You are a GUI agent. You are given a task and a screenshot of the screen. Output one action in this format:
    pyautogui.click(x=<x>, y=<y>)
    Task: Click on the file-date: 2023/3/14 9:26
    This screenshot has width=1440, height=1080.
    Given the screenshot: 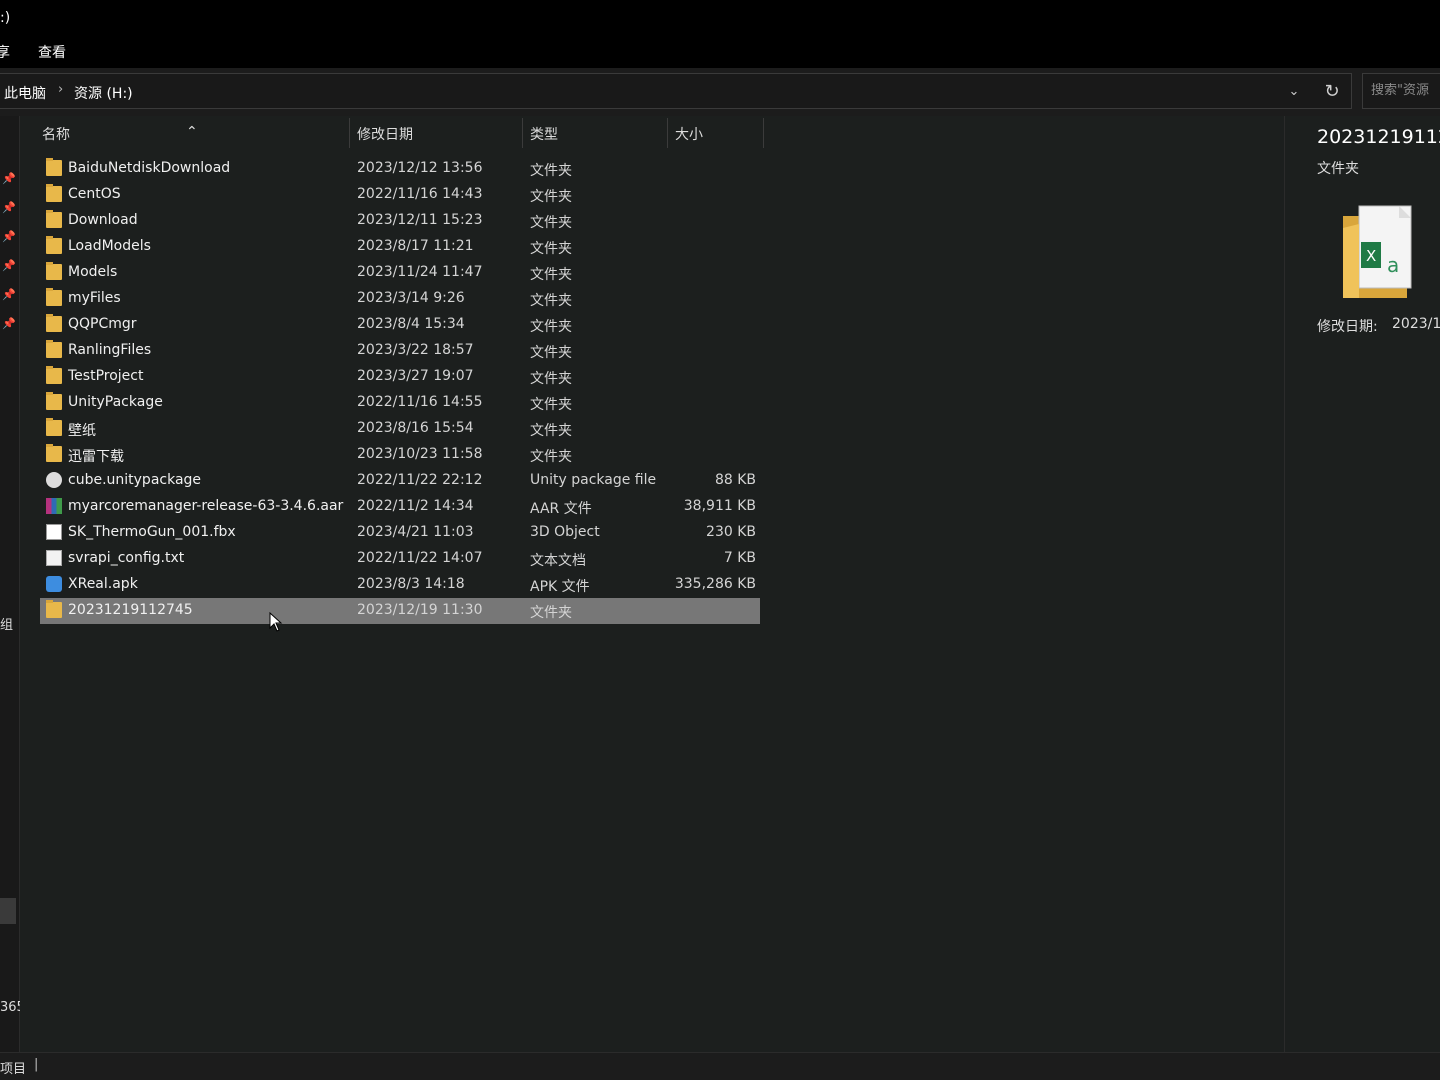 What is the action you would take?
    pyautogui.click(x=411, y=298)
    